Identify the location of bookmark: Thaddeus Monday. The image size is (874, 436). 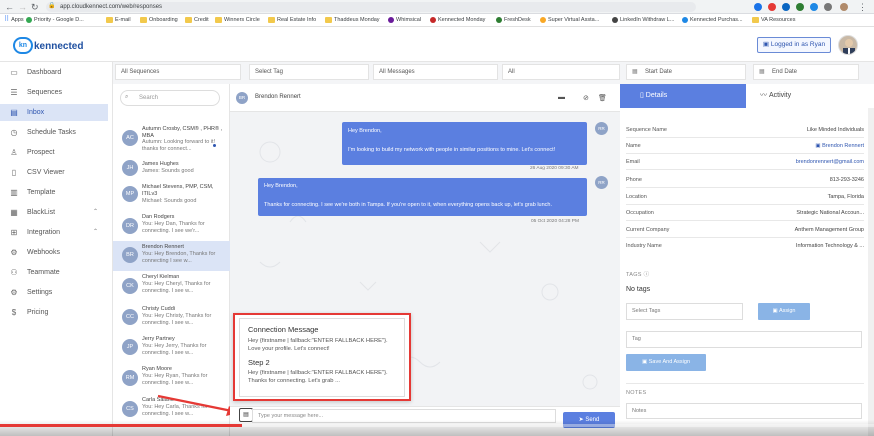
(352, 20).